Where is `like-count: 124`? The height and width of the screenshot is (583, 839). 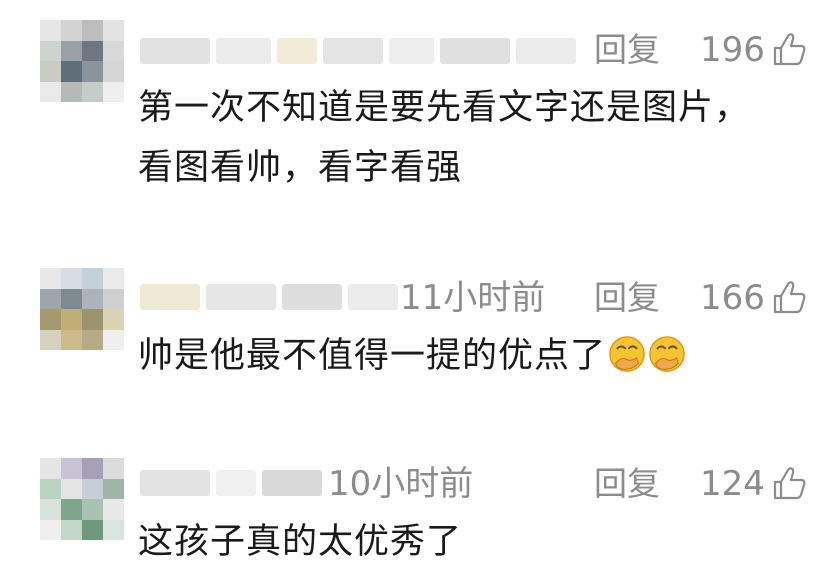 like-count: 124 is located at coordinates (732, 484).